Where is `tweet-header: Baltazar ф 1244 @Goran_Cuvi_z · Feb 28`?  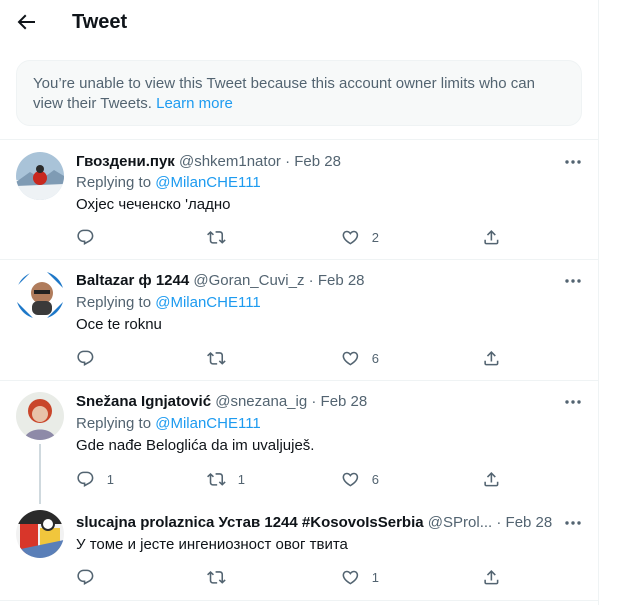
tweet-header: Baltazar ф 1244 @Goran_Cuvi_z · Feb 28 is located at coordinates (220, 281).